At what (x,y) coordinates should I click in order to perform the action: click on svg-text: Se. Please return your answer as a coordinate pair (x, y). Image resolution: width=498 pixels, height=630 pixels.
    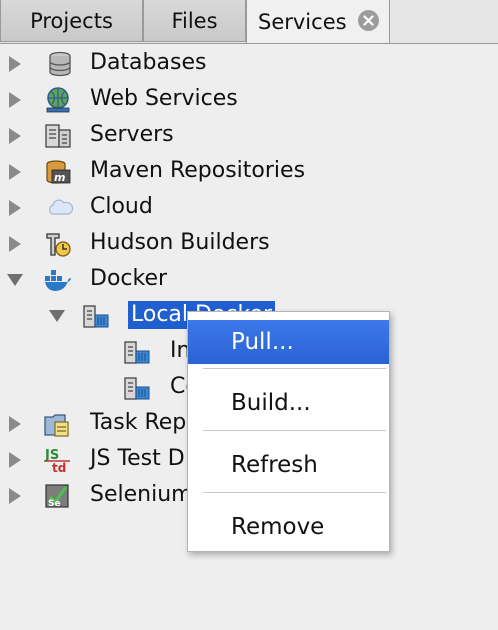
    Looking at the image, I should click on (54, 504).